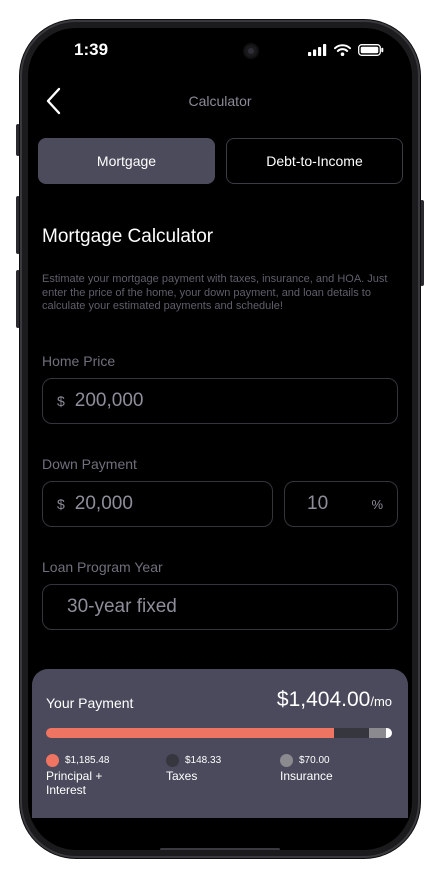 This screenshot has width=440, height=880. What do you see at coordinates (220, 101) in the screenshot?
I see `header-title: Calculator` at bounding box center [220, 101].